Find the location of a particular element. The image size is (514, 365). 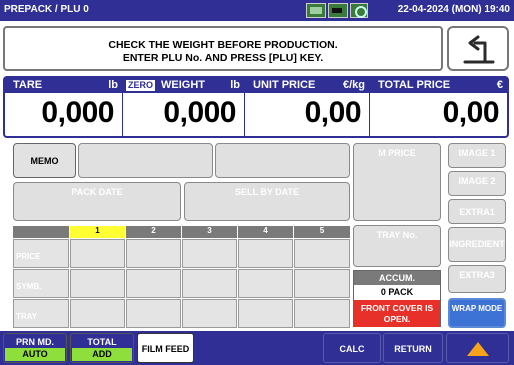

row-label-price: PRICE is located at coordinates (28, 256).